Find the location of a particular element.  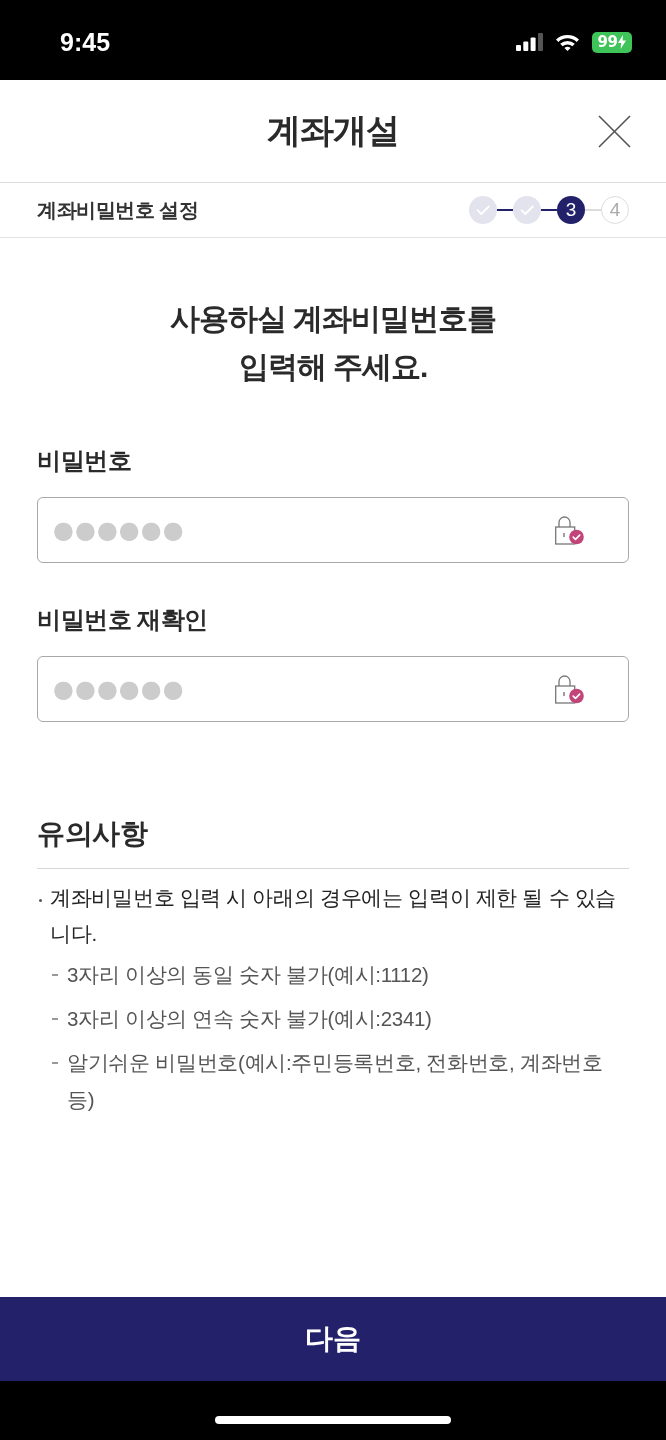

signal-icon is located at coordinates (529, 42).